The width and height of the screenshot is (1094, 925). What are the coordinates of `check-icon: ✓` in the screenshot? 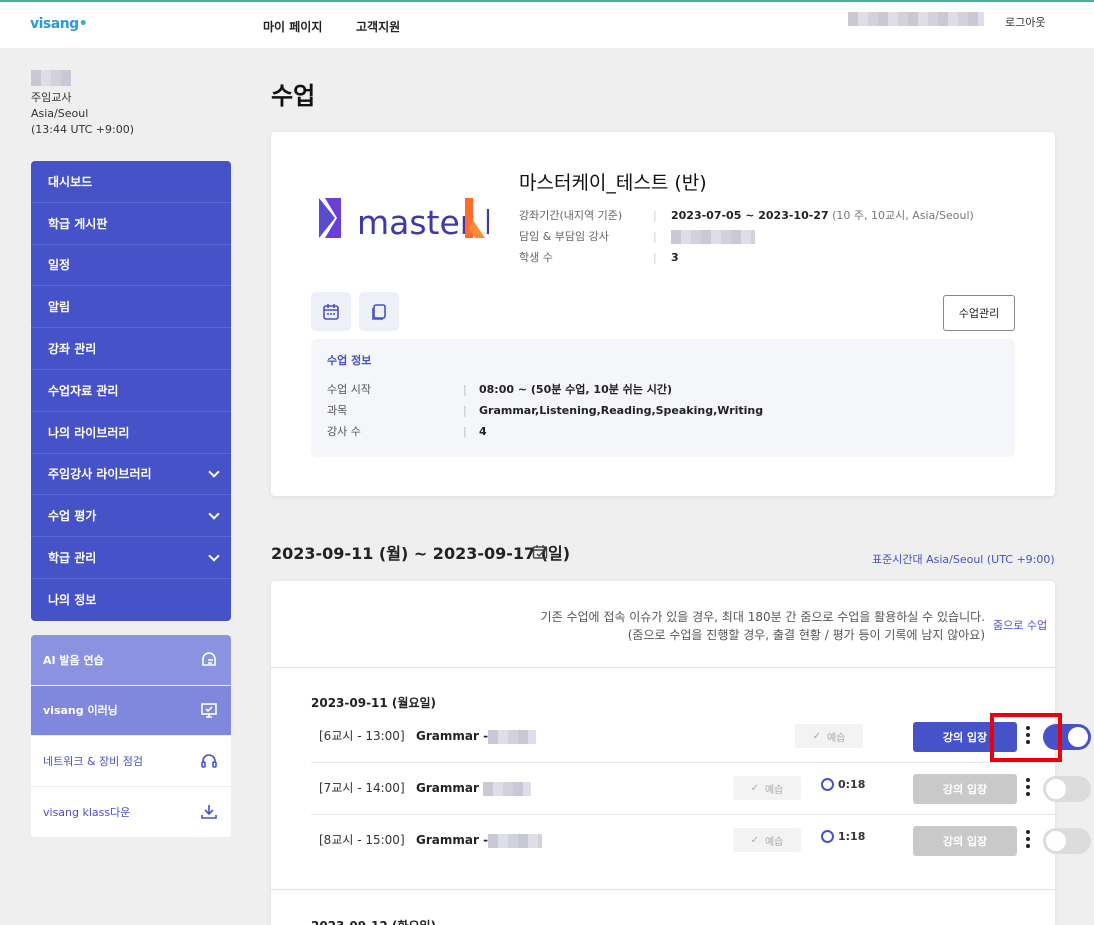 It's located at (754, 788).